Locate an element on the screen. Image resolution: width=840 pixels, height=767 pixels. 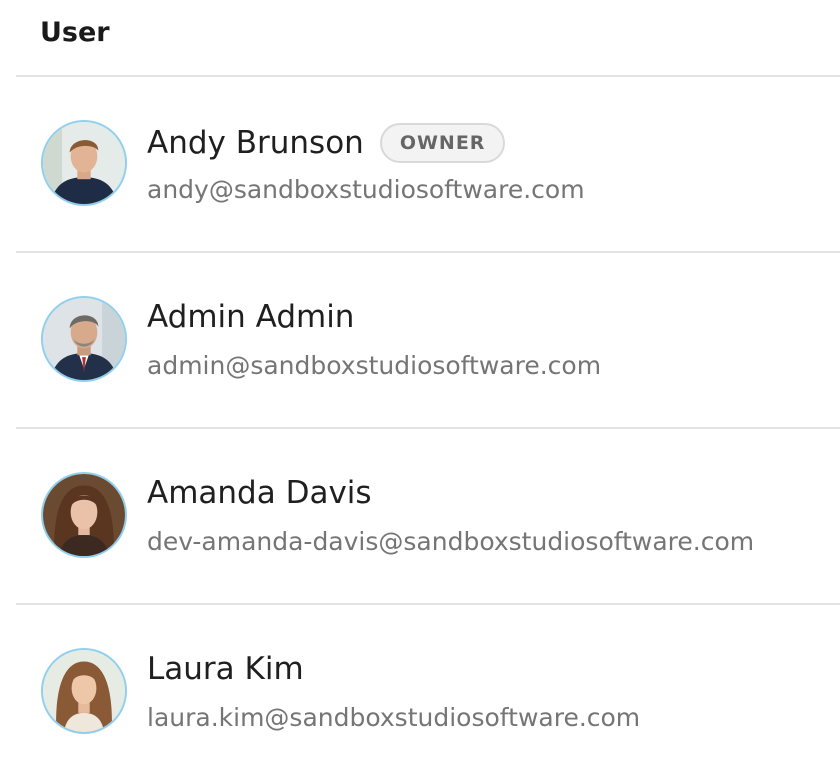
avatar-man-gray-hair-icon is located at coordinates (84, 339).